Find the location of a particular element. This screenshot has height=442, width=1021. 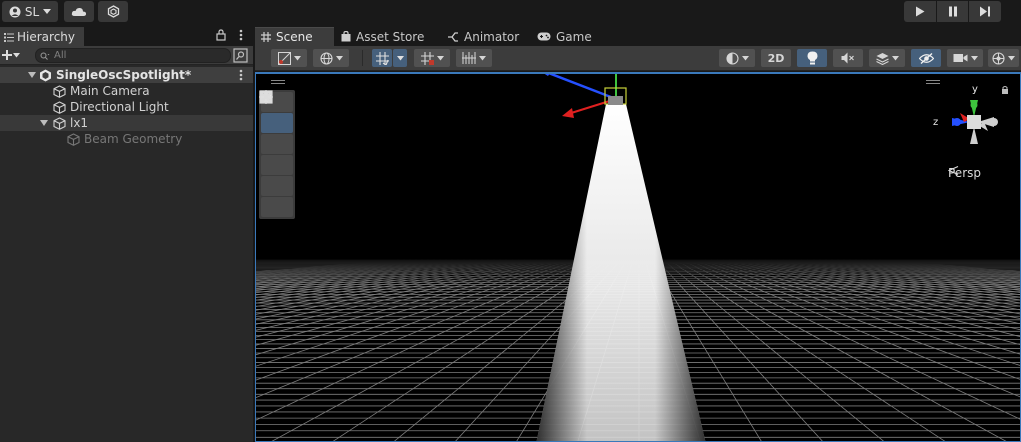

transform-combined-icon is located at coordinates (266, 97).